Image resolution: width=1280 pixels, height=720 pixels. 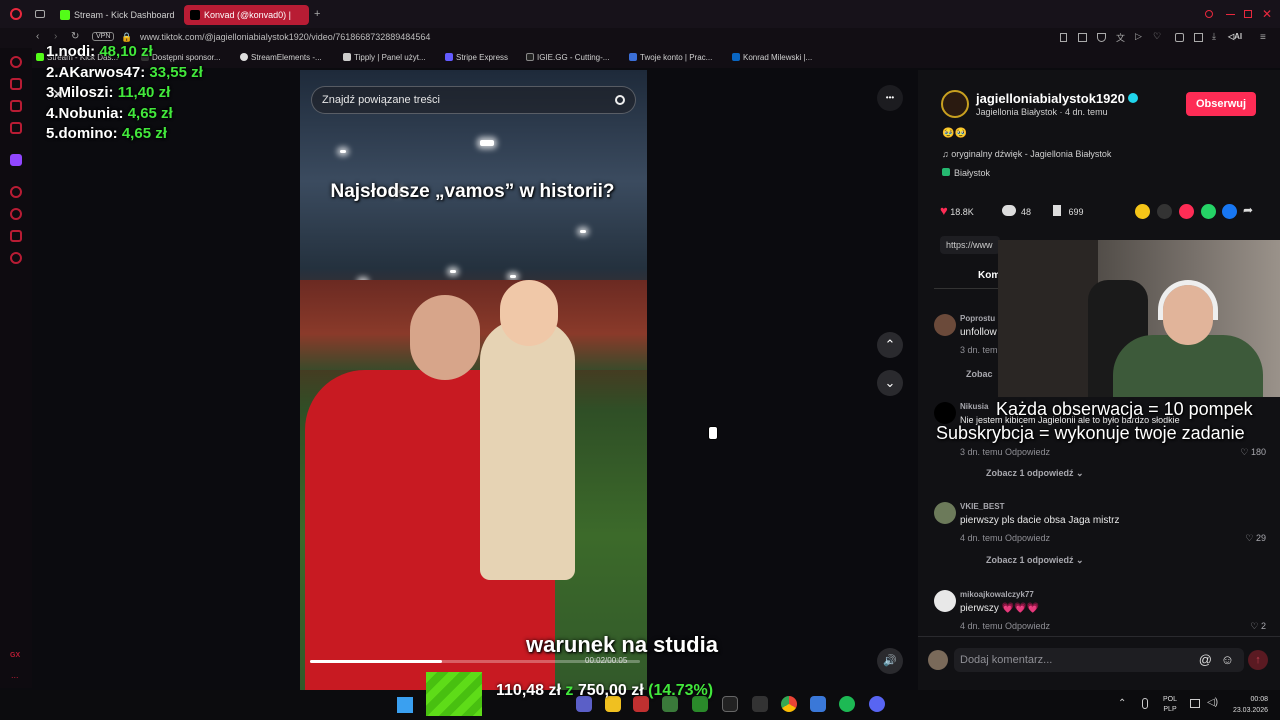 I want to click on bookmark-icon, so click(x=1063, y=37).